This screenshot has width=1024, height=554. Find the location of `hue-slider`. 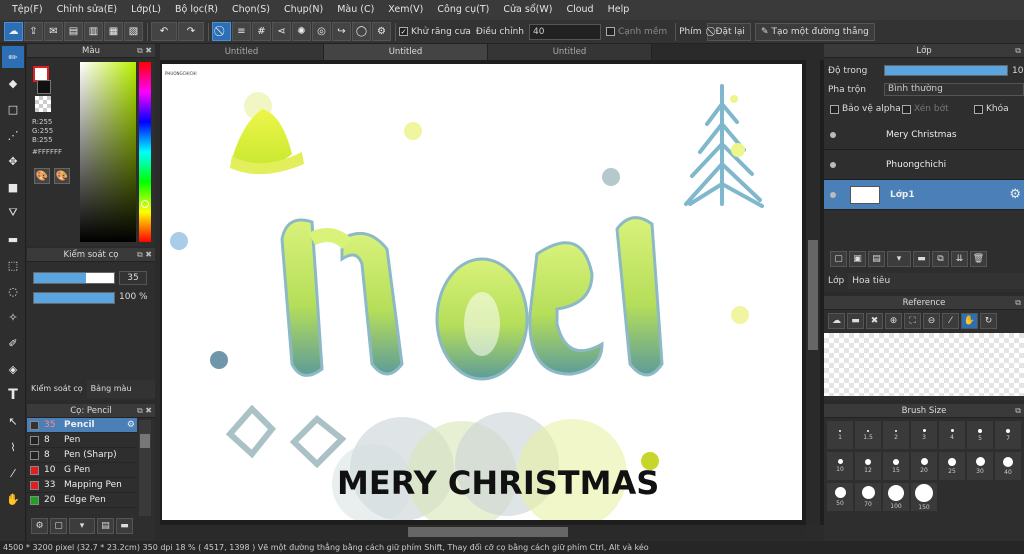

hue-slider is located at coordinates (145, 152).